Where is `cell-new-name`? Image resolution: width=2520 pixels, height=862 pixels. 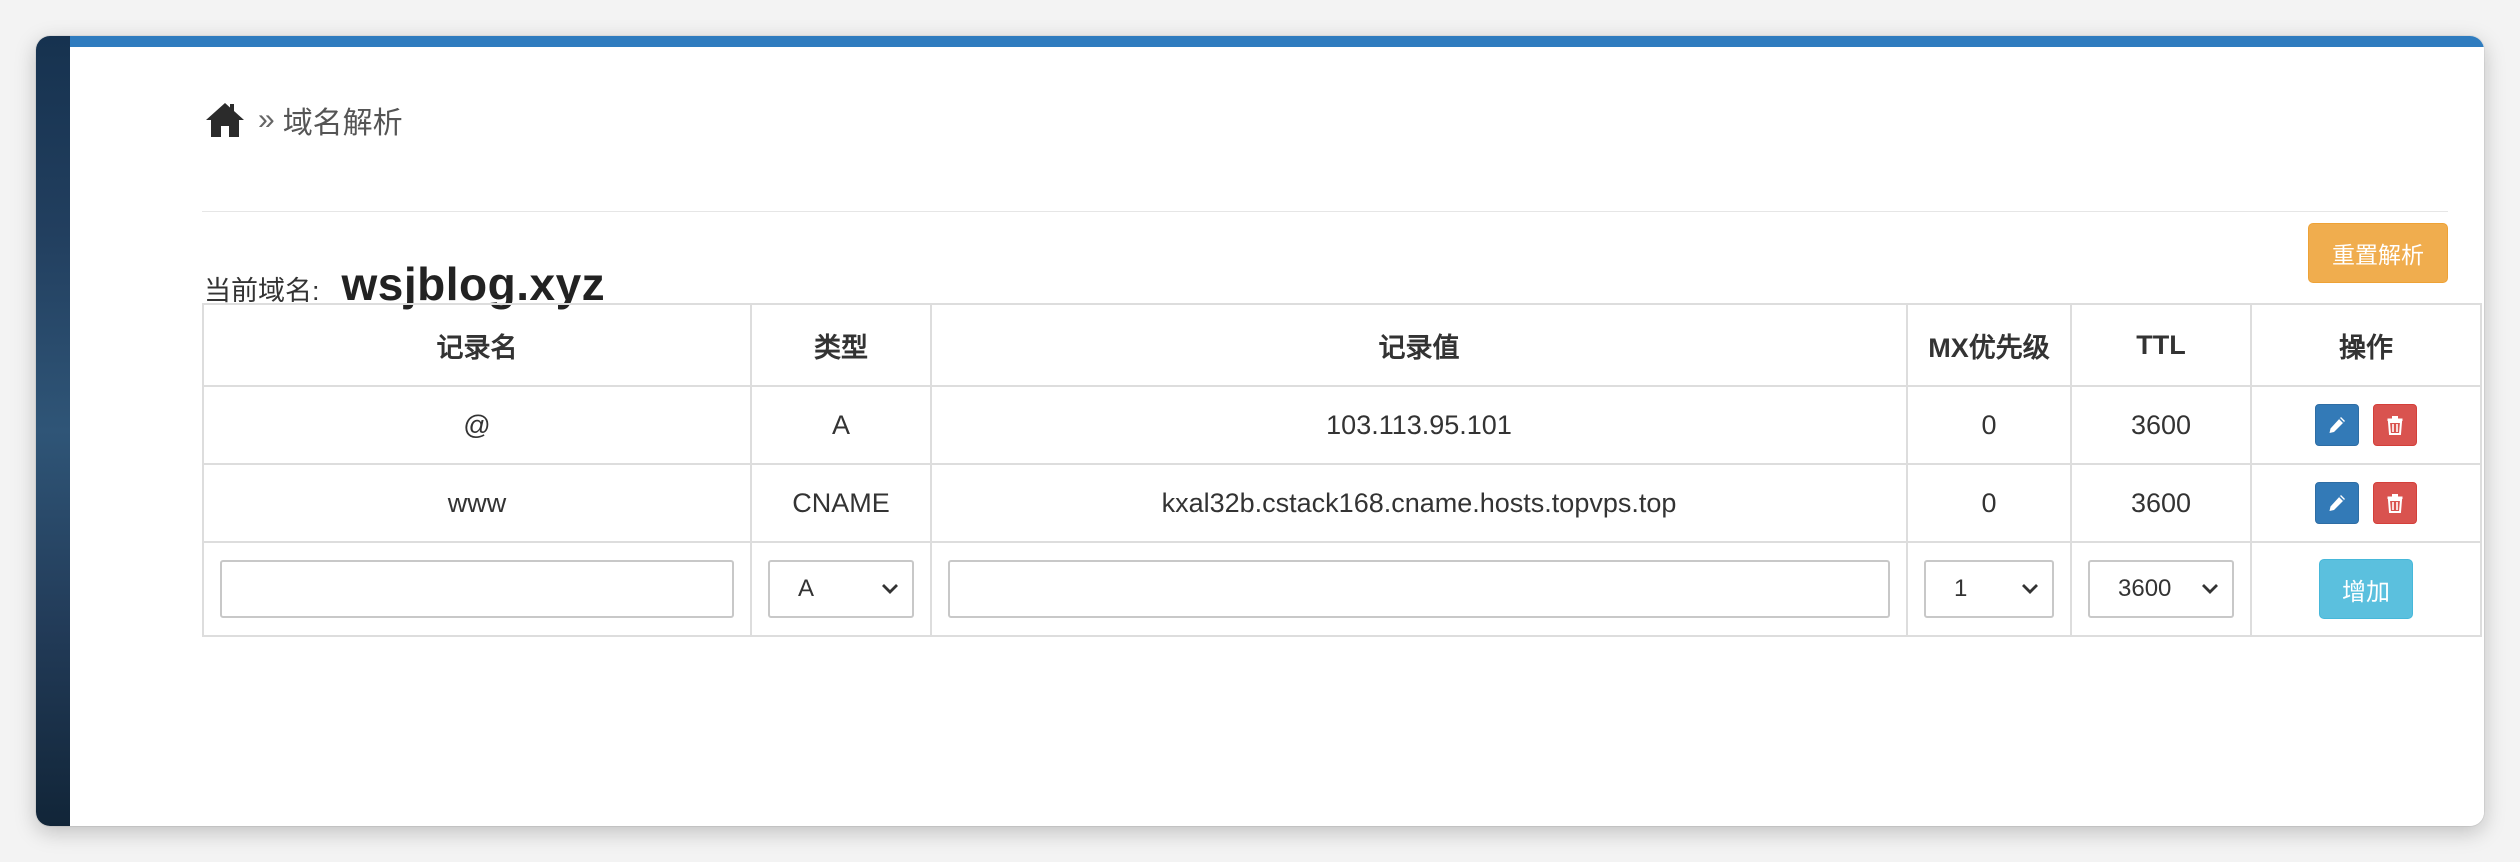
cell-new-name is located at coordinates (477, 589).